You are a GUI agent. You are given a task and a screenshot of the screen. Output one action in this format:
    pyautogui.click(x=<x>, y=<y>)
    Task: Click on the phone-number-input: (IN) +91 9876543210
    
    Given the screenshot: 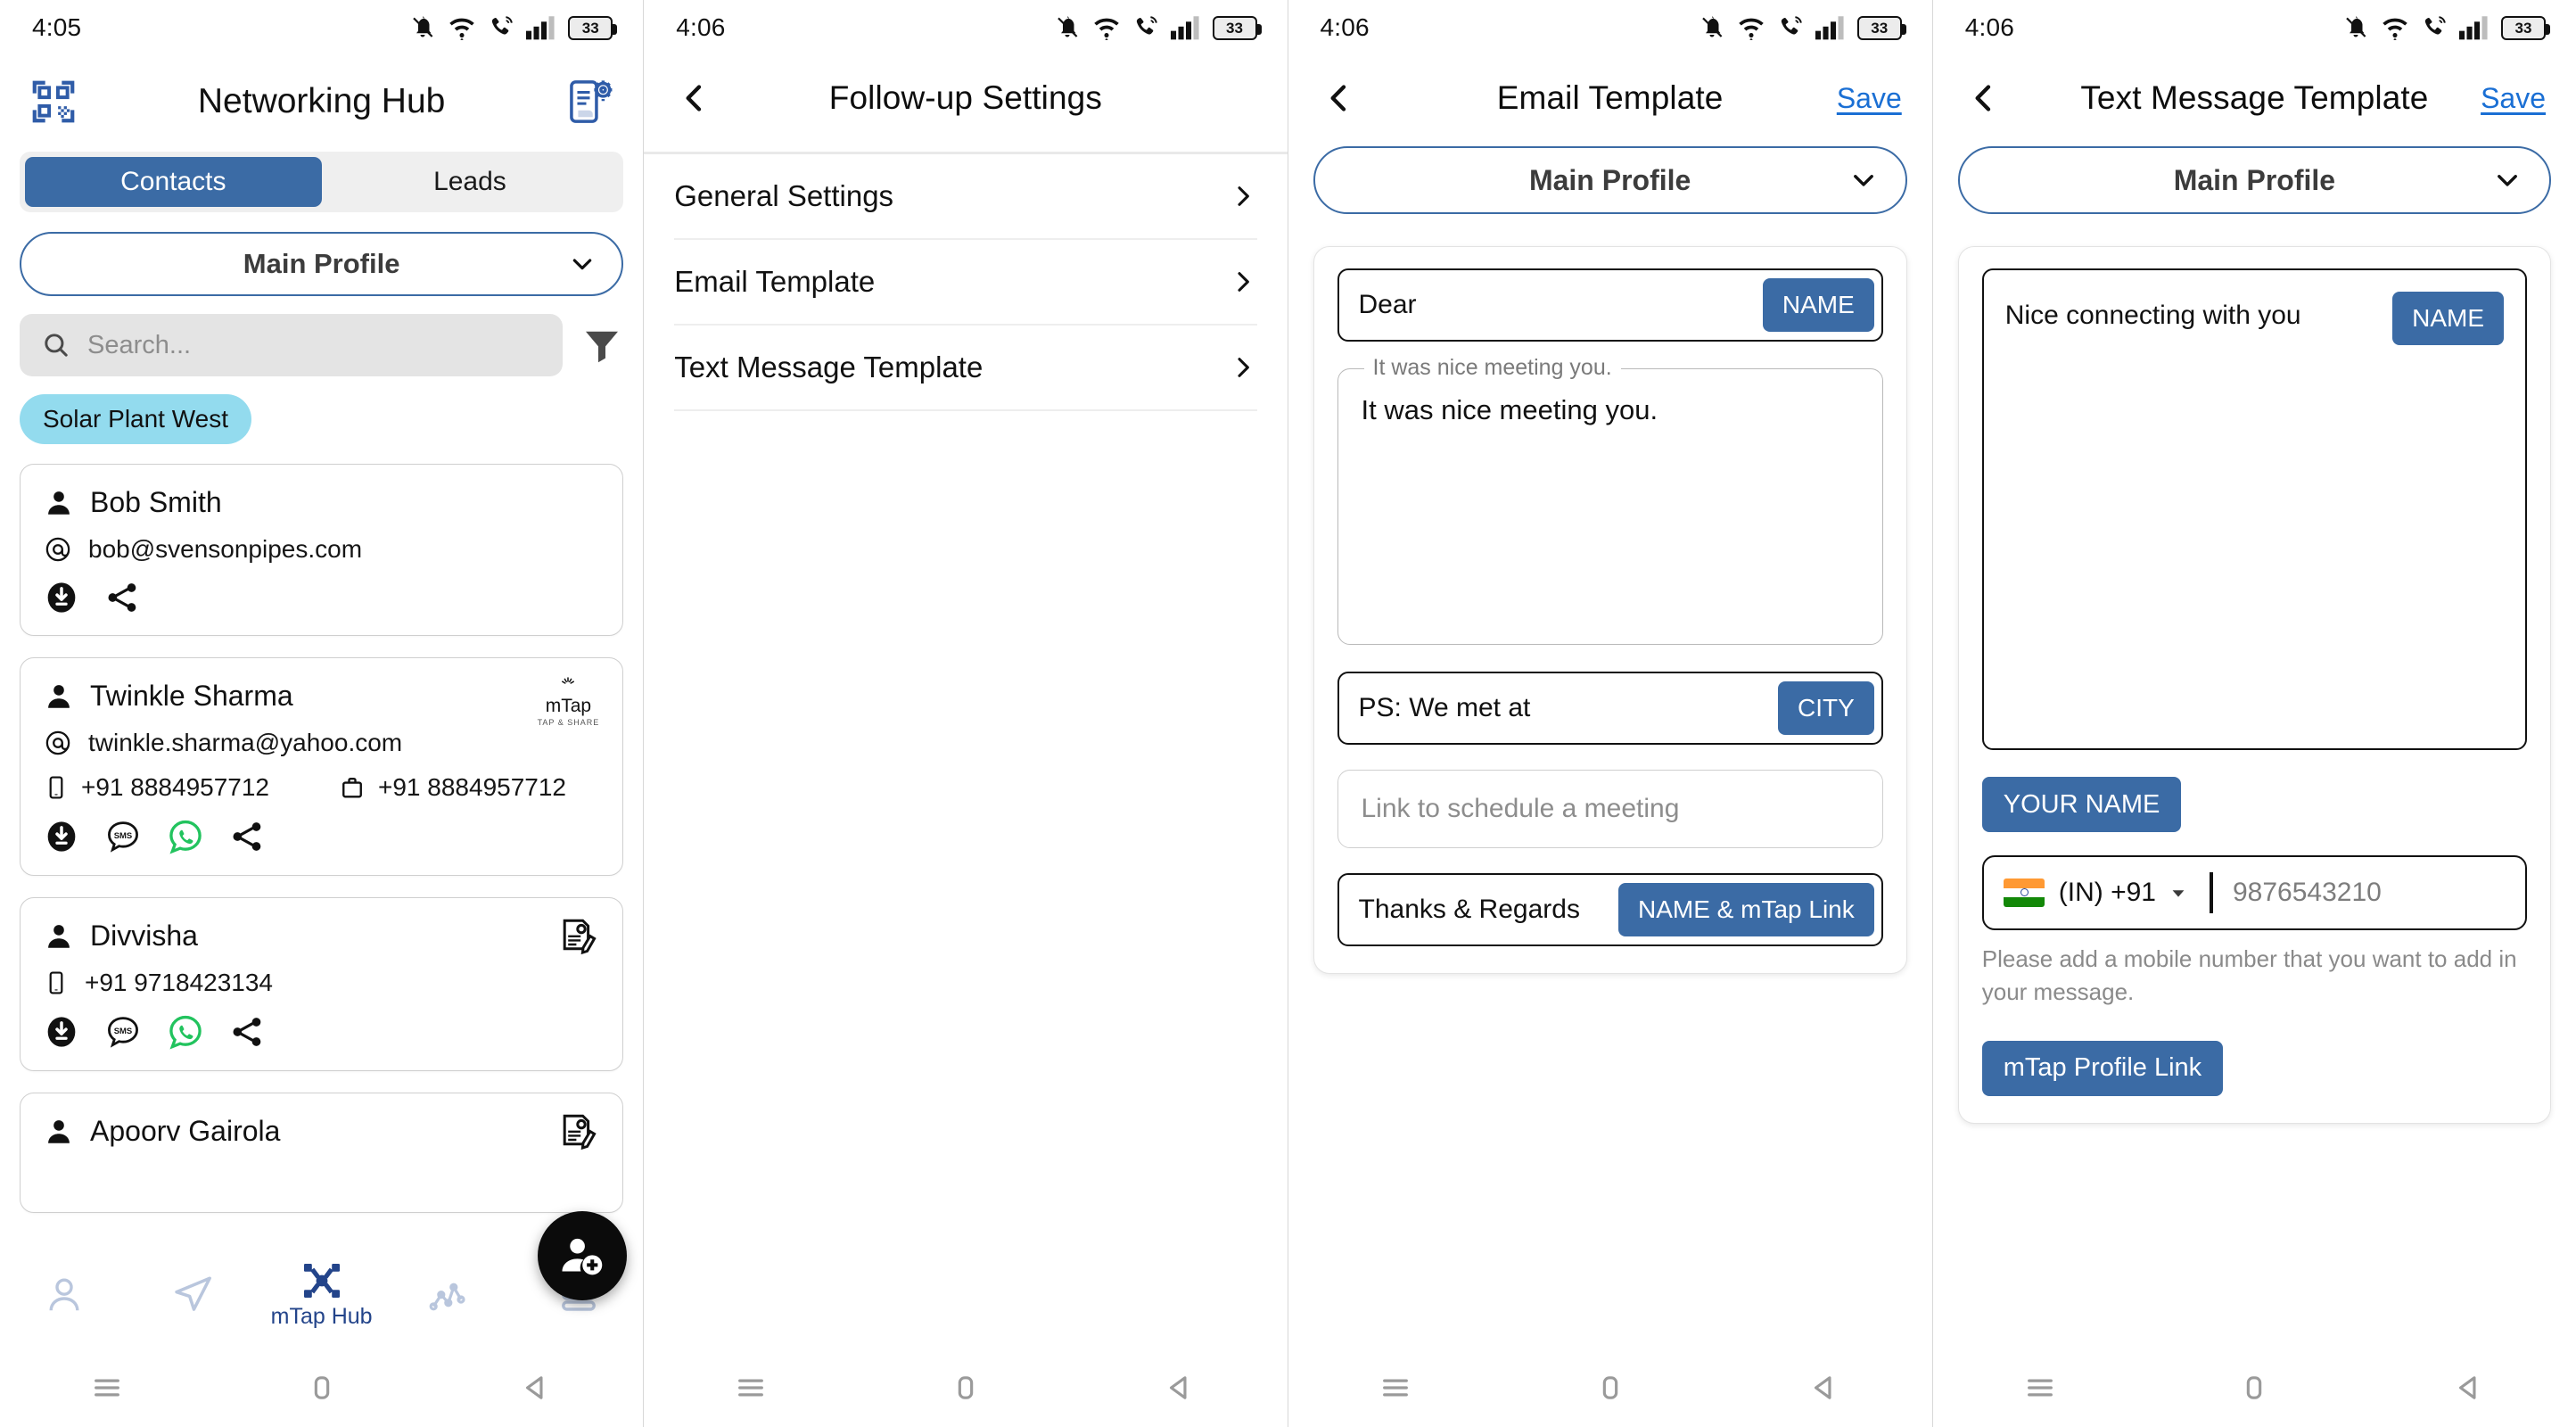 What is the action you would take?
    pyautogui.click(x=2254, y=892)
    